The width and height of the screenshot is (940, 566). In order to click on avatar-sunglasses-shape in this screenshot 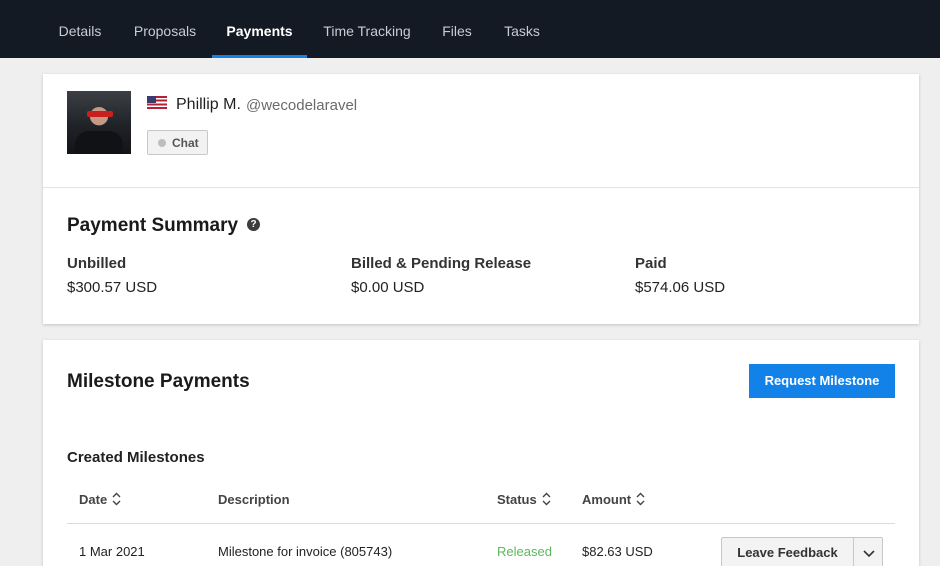, I will do `click(100, 114)`.